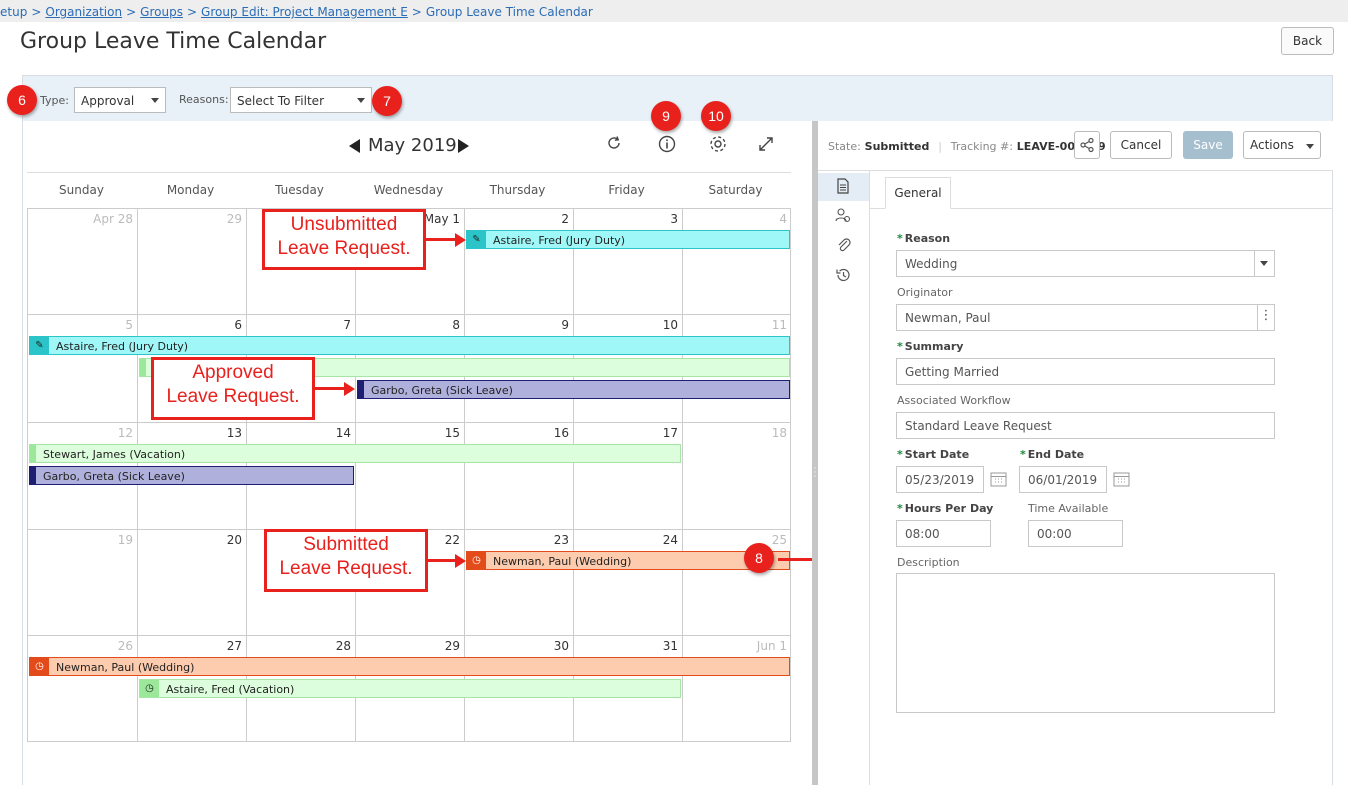 Image resolution: width=1348 pixels, height=785 pixels. What do you see at coordinates (354, 146) in the screenshot?
I see `prev-month-icon` at bounding box center [354, 146].